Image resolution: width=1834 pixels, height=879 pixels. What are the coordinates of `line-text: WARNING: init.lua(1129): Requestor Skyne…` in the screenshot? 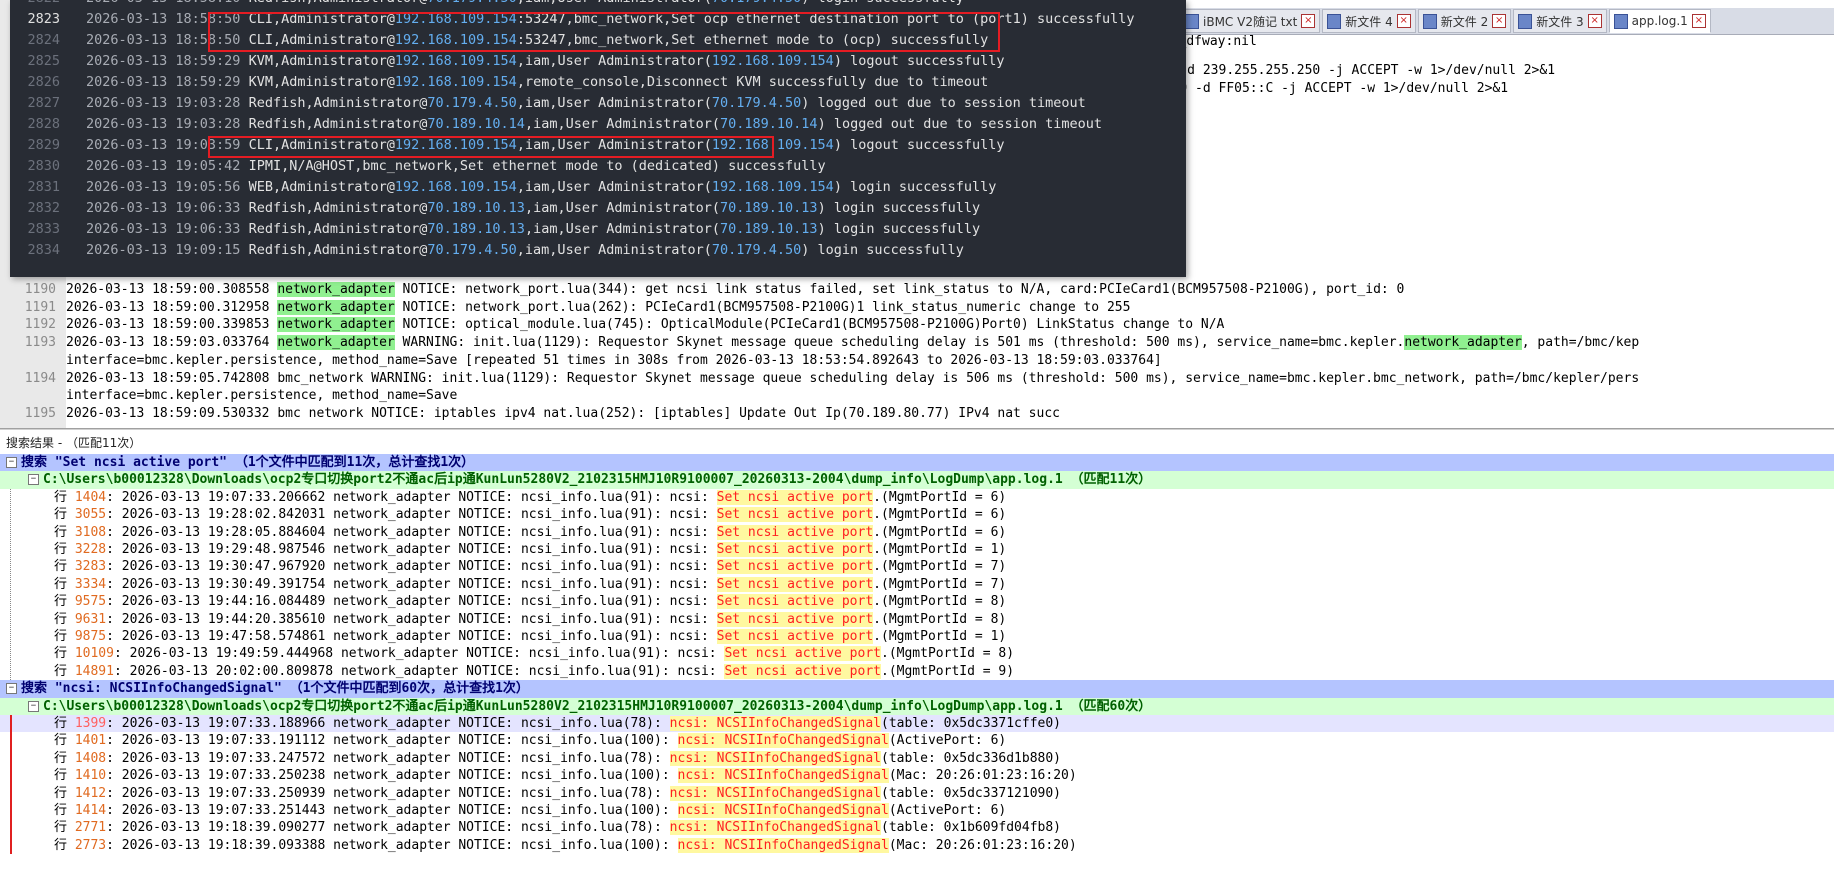 It's located at (899, 343).